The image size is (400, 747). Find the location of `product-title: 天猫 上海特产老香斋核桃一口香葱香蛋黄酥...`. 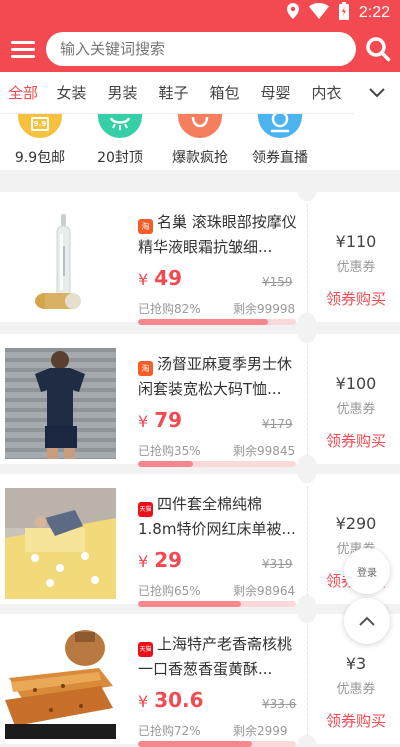

product-title: 天猫 上海特产老香斋核桃一口香葱香蛋黄酥... is located at coordinates (218, 657).